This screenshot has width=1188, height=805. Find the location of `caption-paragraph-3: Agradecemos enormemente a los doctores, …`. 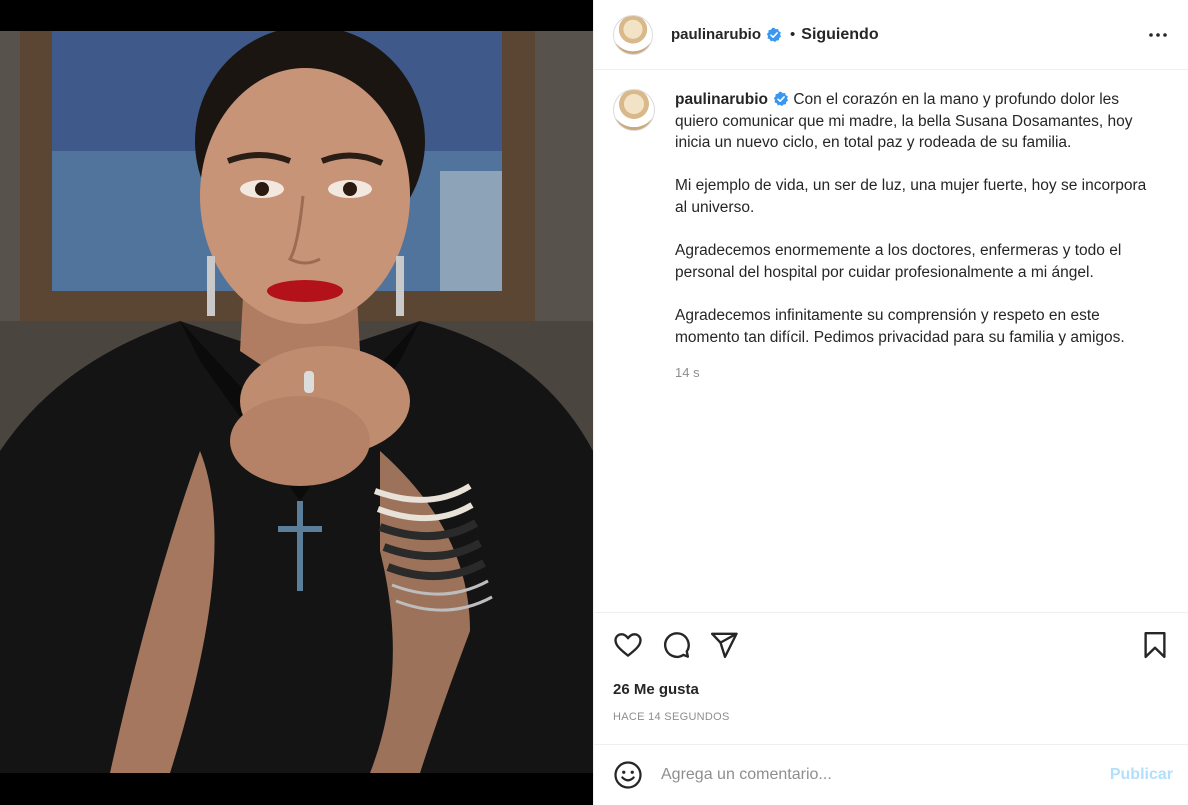

caption-paragraph-3: Agradecemos enormemente a los doctores, … is located at coordinates (898, 261).